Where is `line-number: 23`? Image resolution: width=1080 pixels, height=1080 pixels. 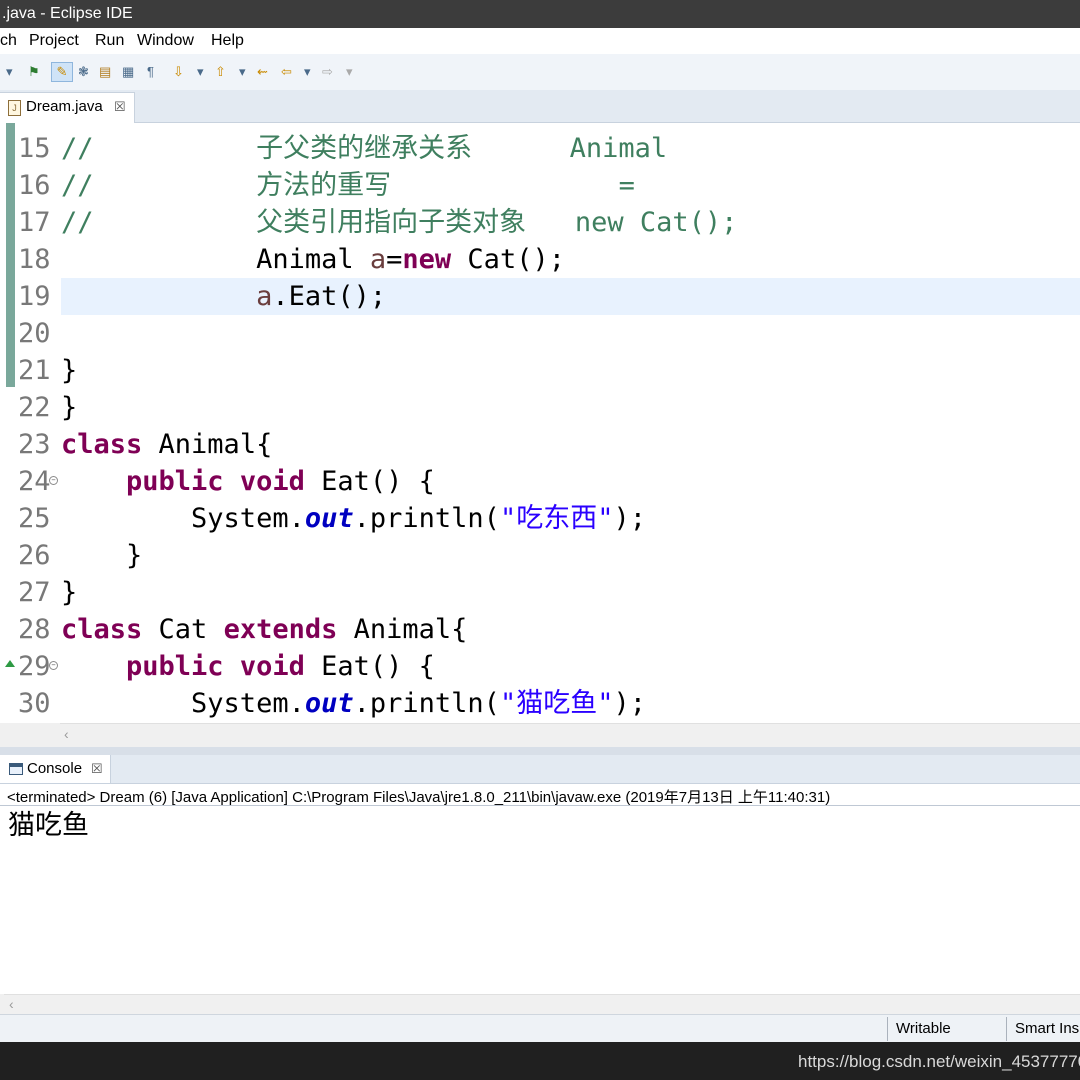
line-number: 23 is located at coordinates (34, 444).